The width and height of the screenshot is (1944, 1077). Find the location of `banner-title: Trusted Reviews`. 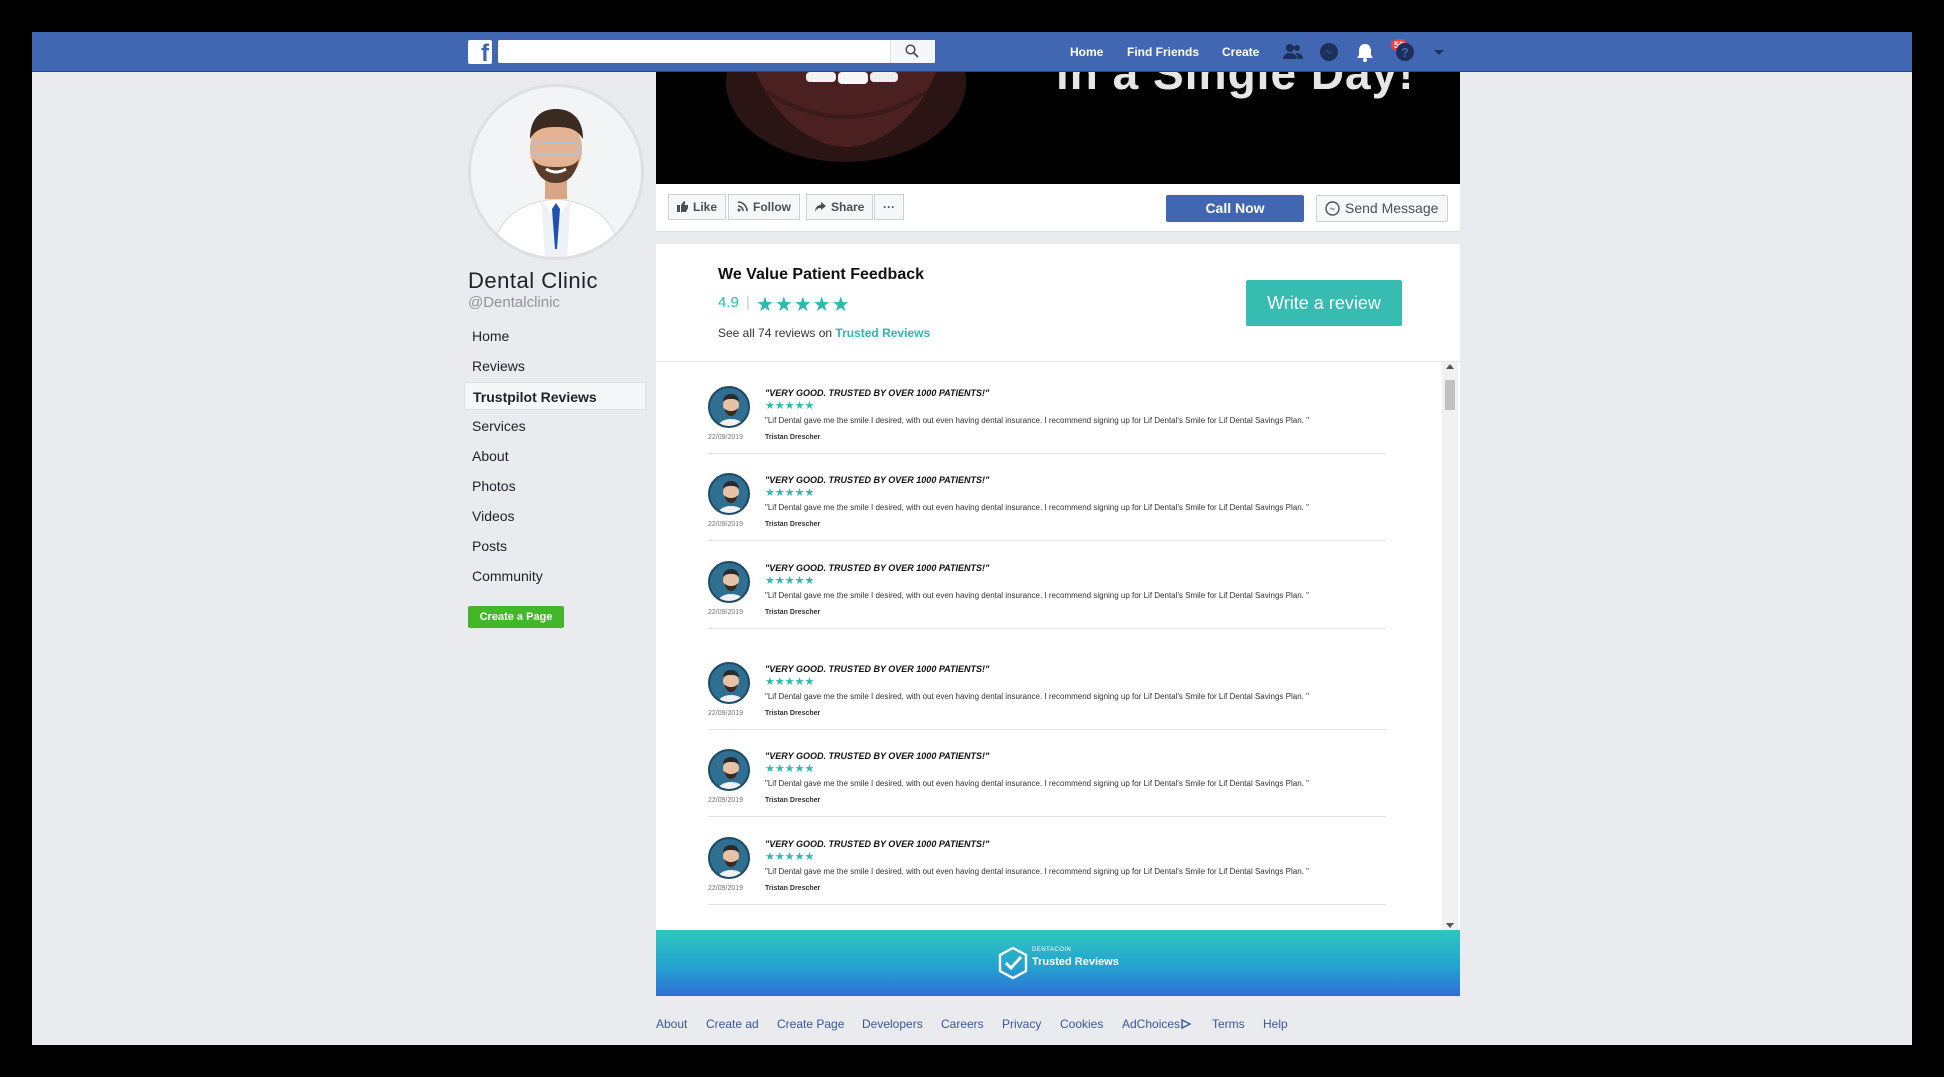

banner-title: Trusted Reviews is located at coordinates (1075, 962).